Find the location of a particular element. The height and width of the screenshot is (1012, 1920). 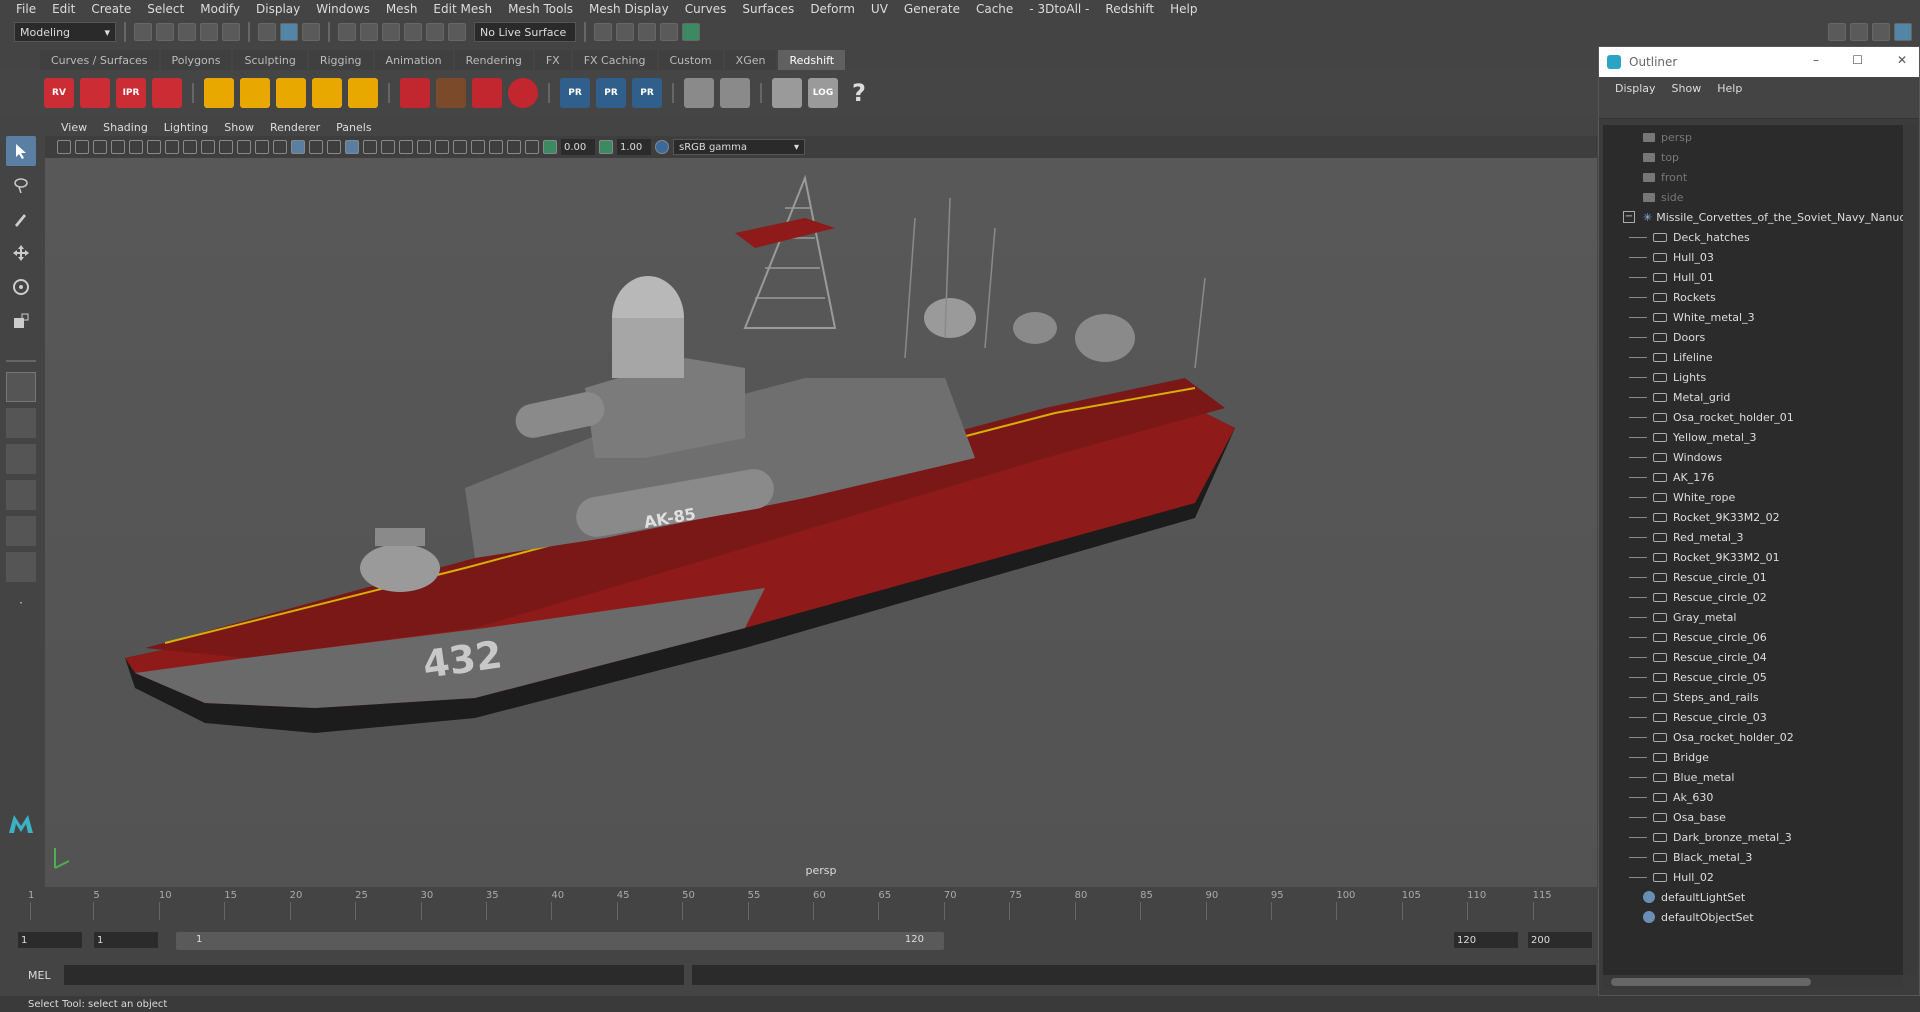

outliner-row: Hull_03 is located at coordinates (1671, 257).